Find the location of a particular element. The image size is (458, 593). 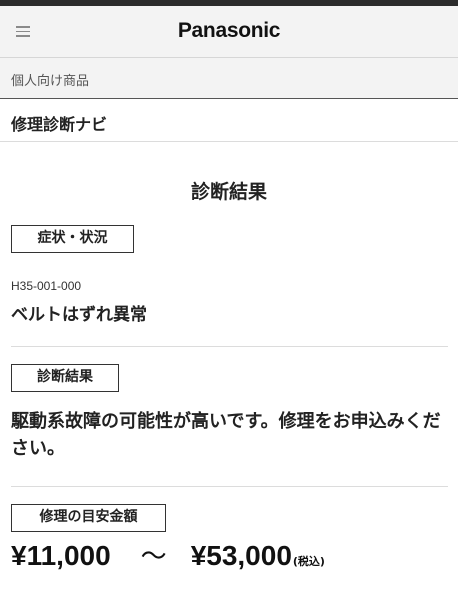

title-divider is located at coordinates (229, 141).